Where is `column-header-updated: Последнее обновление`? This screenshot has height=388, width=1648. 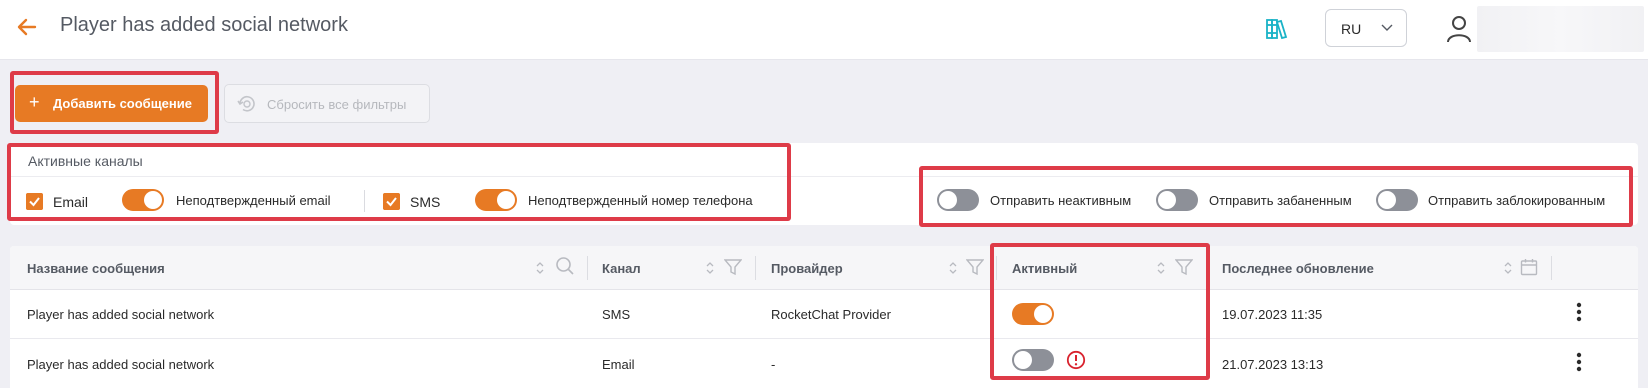
column-header-updated: Последнее обновление is located at coordinates (1298, 268).